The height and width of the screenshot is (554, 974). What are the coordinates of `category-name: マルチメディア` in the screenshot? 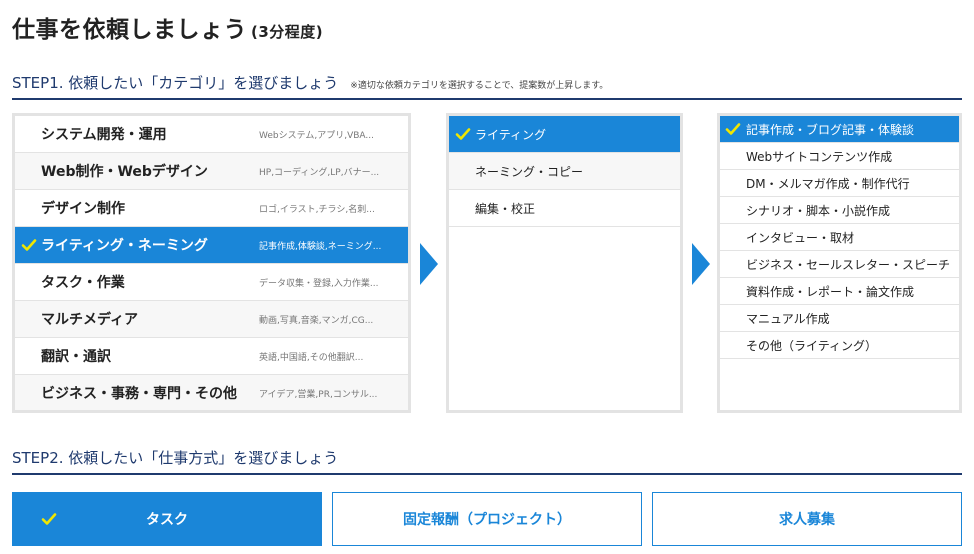 It's located at (90, 320).